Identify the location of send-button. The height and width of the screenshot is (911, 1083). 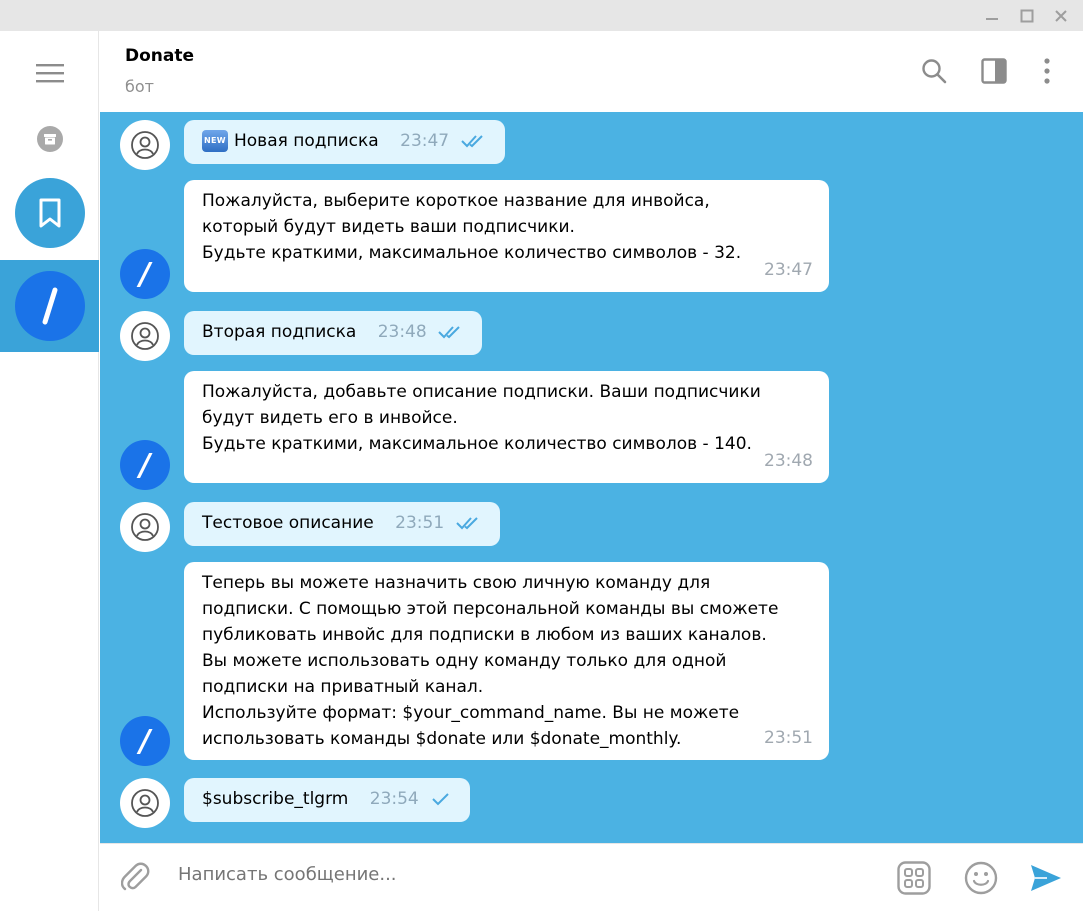
(1046, 878).